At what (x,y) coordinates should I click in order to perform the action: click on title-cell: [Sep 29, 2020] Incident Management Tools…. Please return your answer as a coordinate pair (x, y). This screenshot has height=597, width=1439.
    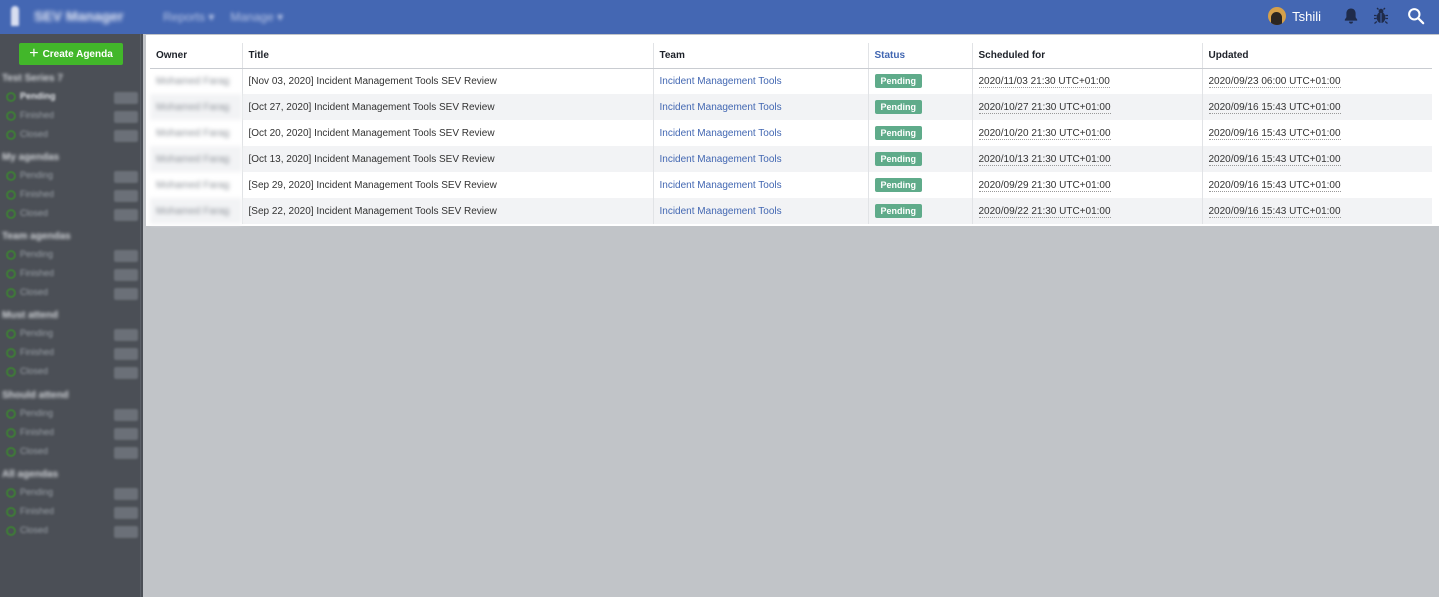
    Looking at the image, I should click on (447, 185).